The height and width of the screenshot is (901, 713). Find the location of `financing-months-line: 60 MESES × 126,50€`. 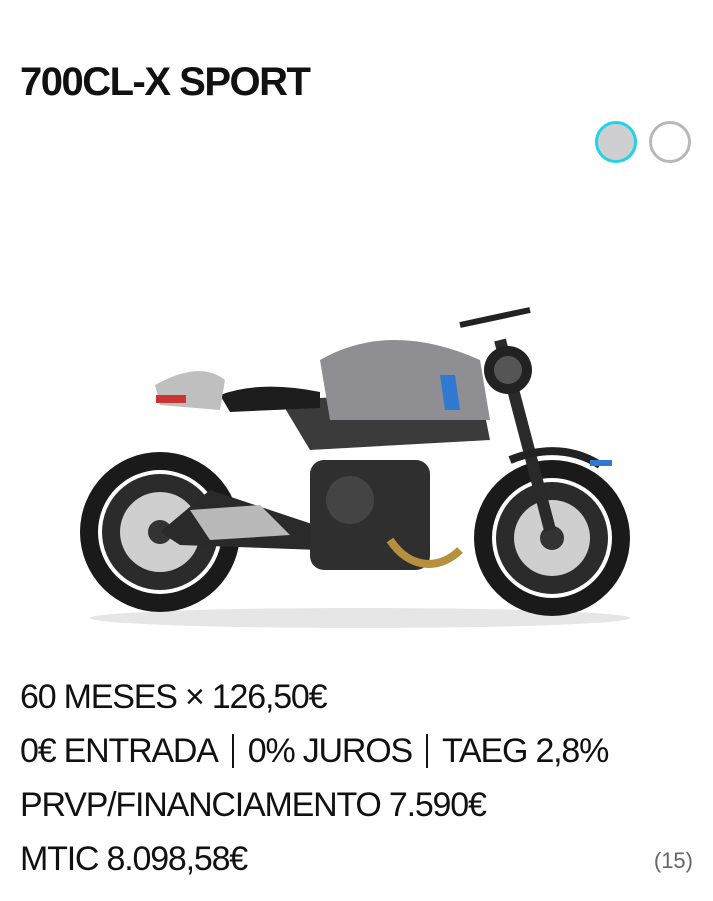

financing-months-line: 60 MESES × 126,50€ is located at coordinates (174, 697).